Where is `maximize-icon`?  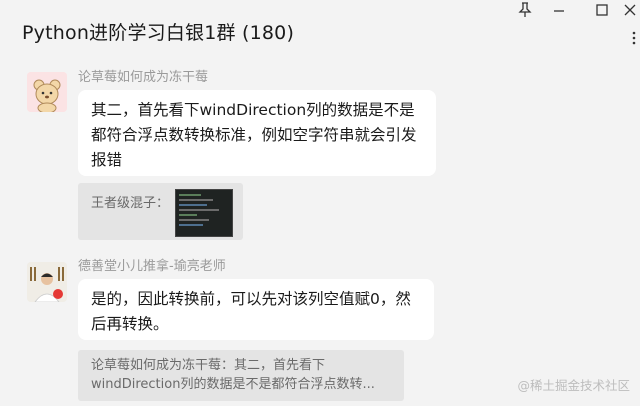 maximize-icon is located at coordinates (602, 11).